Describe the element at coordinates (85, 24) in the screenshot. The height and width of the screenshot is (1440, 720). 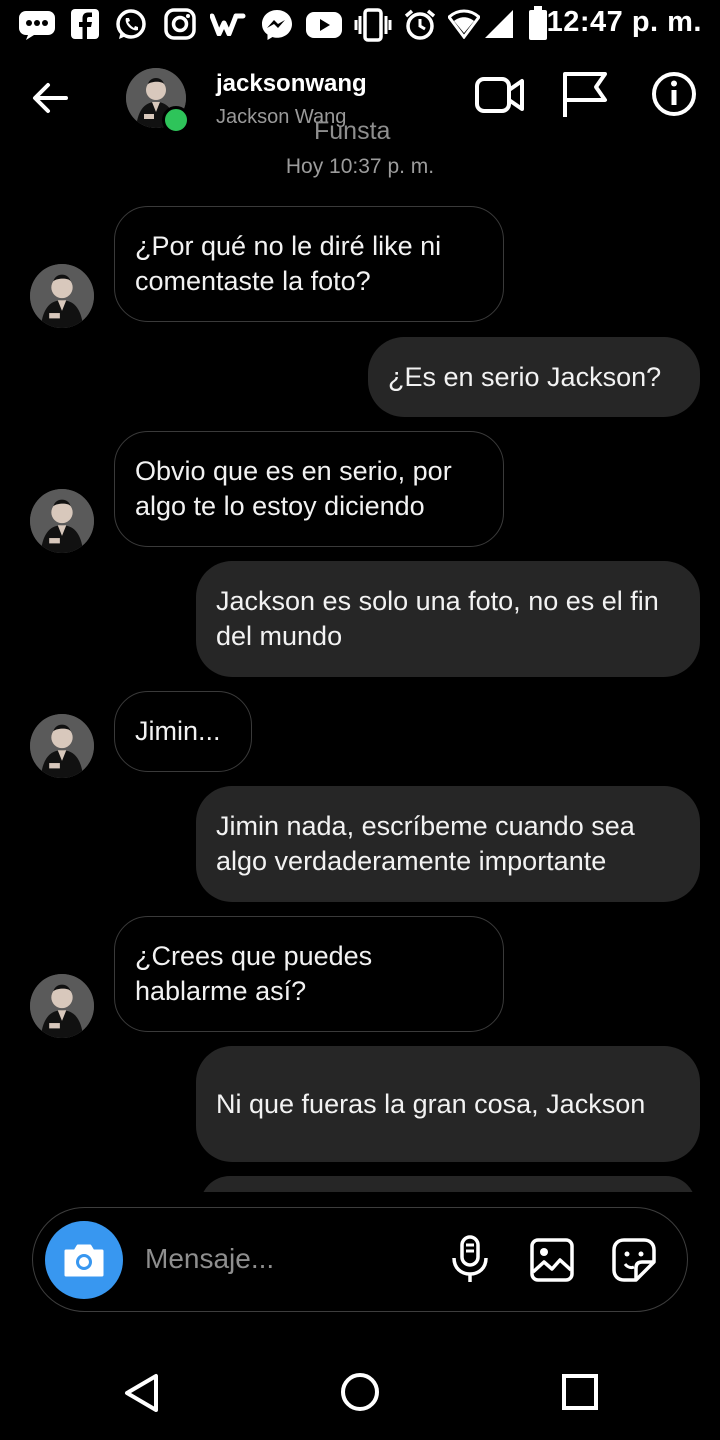
I see `facebook-icon` at that location.